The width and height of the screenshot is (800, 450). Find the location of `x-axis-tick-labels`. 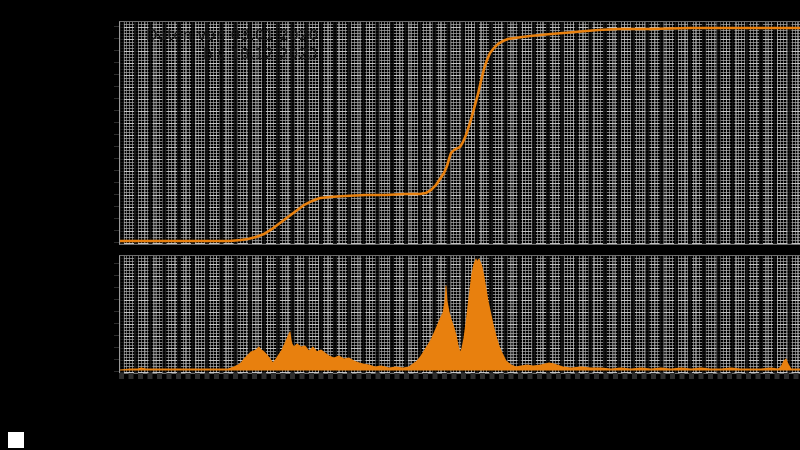

x-axis-tick-labels is located at coordinates (459, 376).